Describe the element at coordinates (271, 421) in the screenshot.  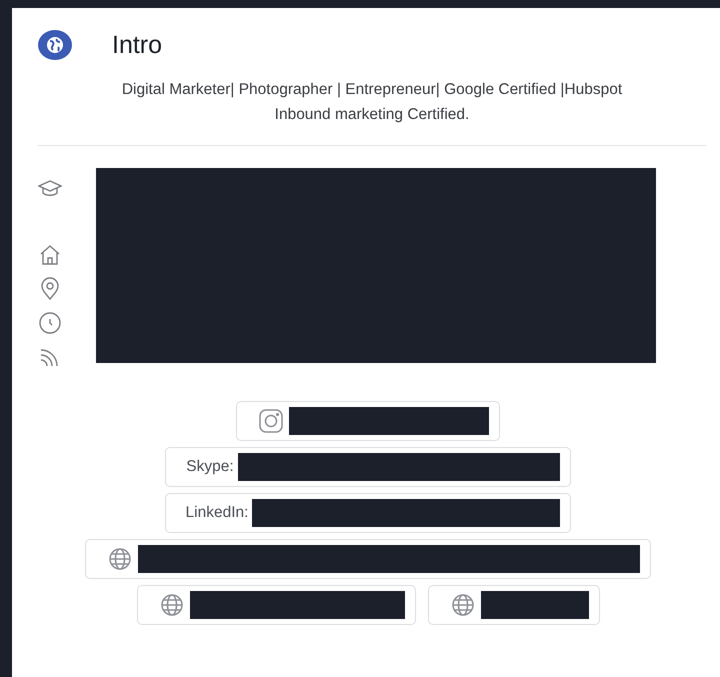
I see `instagram-icon` at that location.